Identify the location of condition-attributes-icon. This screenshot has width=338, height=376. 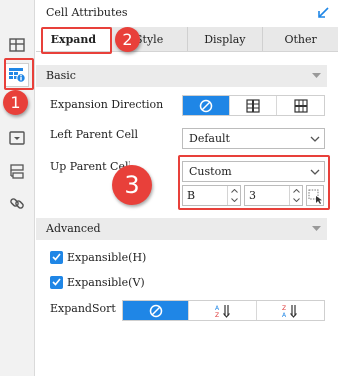
(17, 171).